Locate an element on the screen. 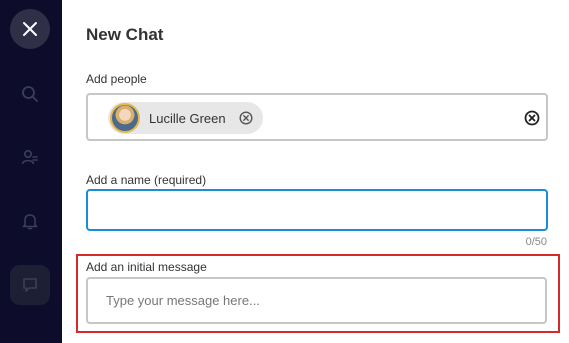  people-icon is located at coordinates (29, 157).